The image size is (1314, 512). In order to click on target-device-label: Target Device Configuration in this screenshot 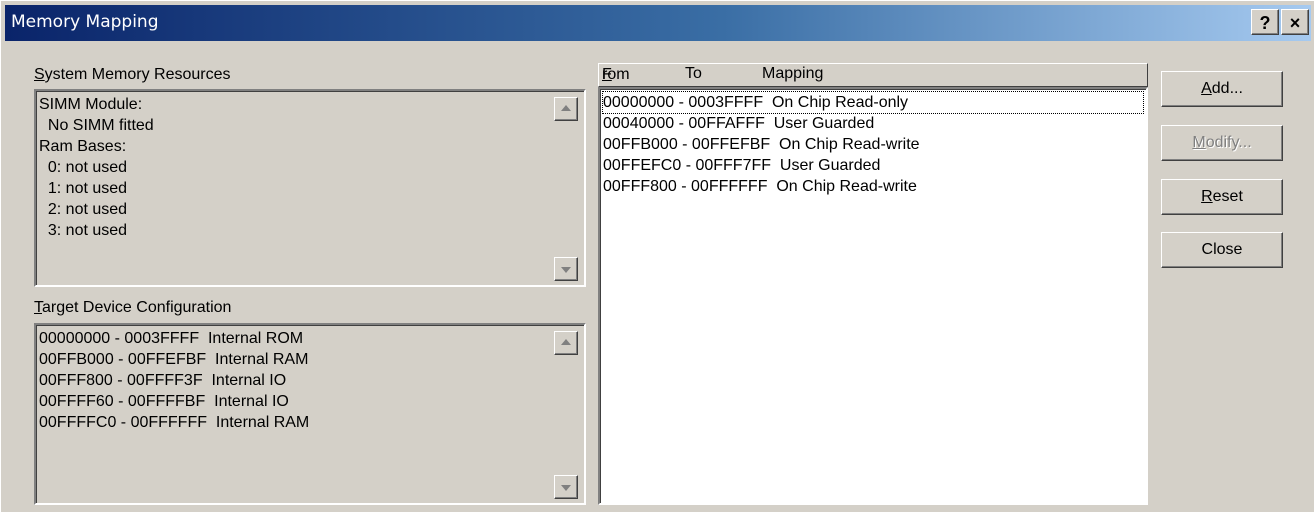, I will do `click(133, 307)`.